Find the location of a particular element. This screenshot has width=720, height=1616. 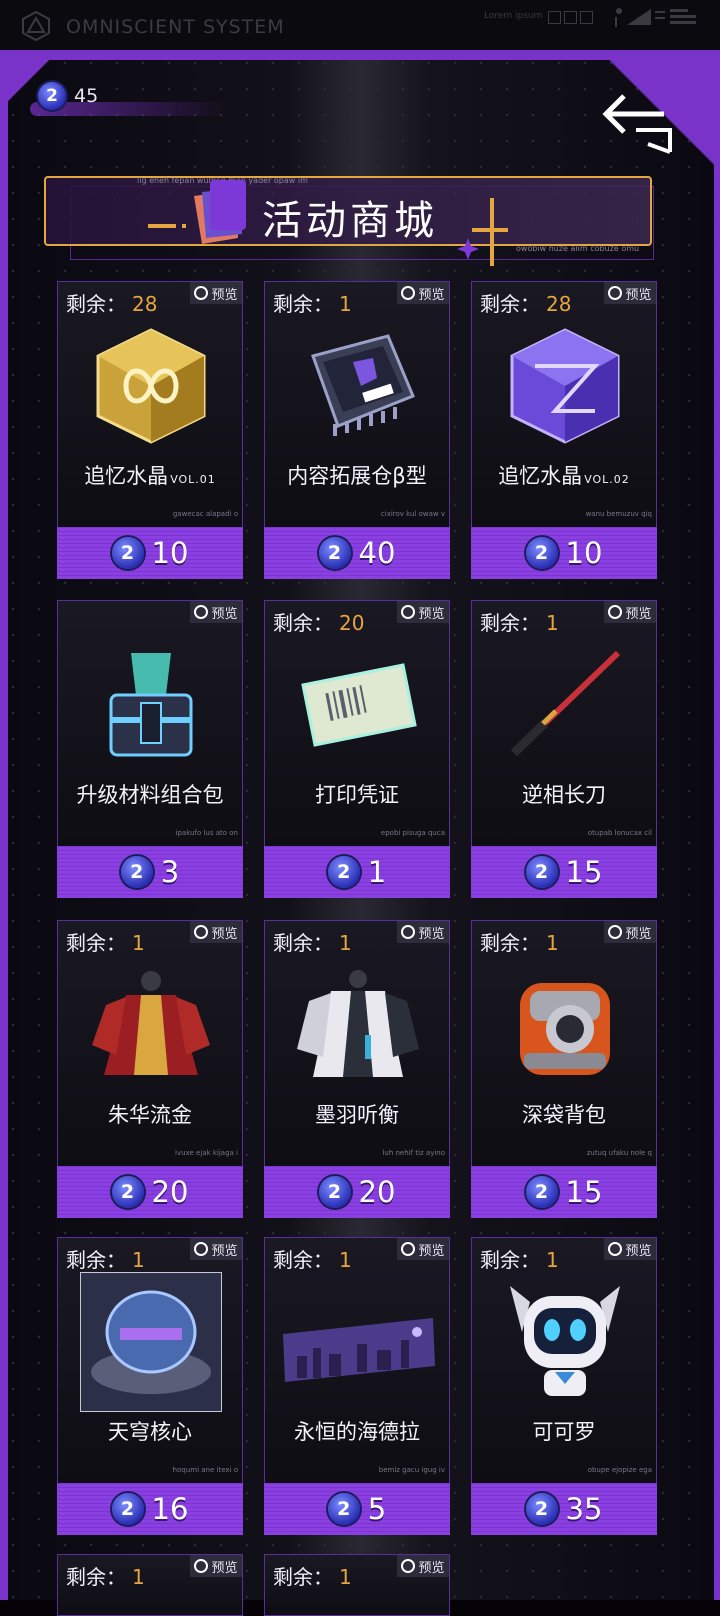

shop-item-card: 剩余： 1 预览 墨羽听衡 luh nehif tiz ayino 2 20 is located at coordinates (357, 1070).